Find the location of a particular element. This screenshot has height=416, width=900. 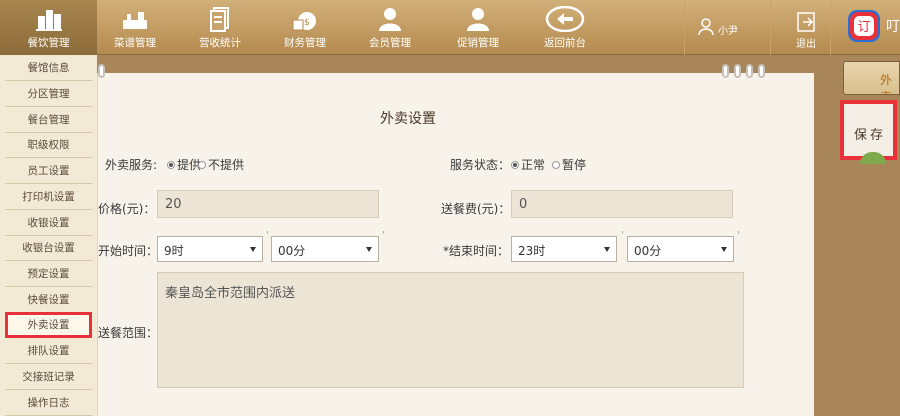

nav-label: 会员管理 is located at coordinates (390, 43).